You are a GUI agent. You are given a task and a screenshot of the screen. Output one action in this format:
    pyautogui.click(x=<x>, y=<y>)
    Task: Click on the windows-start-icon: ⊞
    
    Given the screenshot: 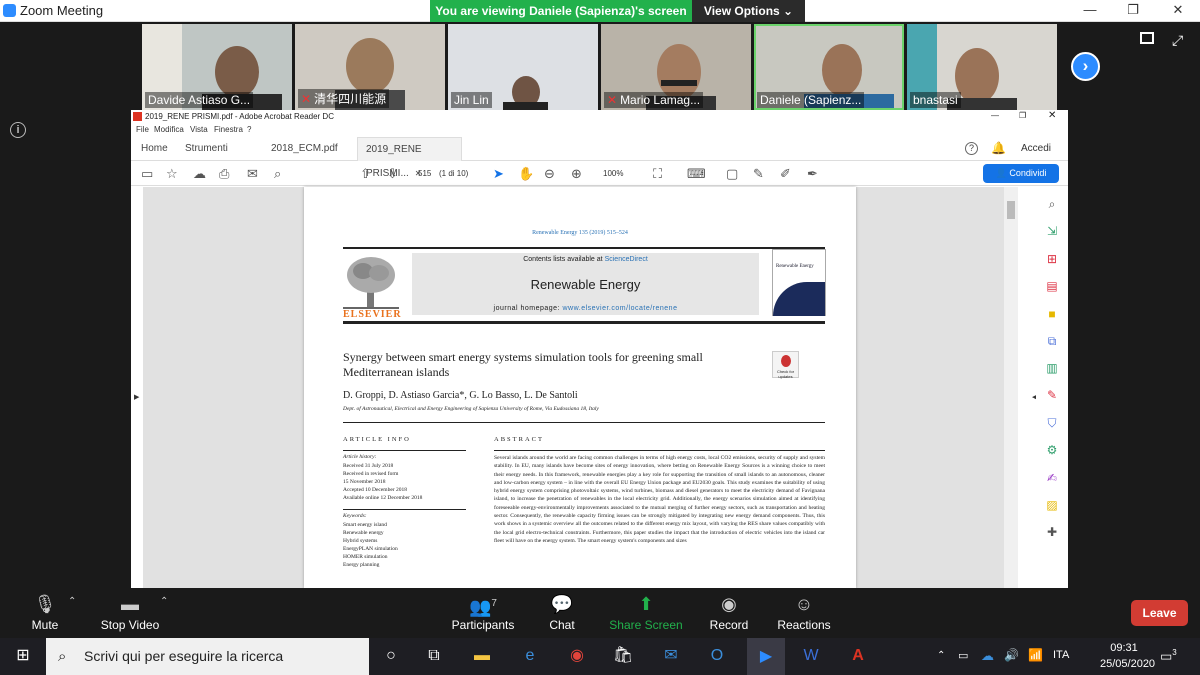 What is the action you would take?
    pyautogui.click(x=23, y=656)
    